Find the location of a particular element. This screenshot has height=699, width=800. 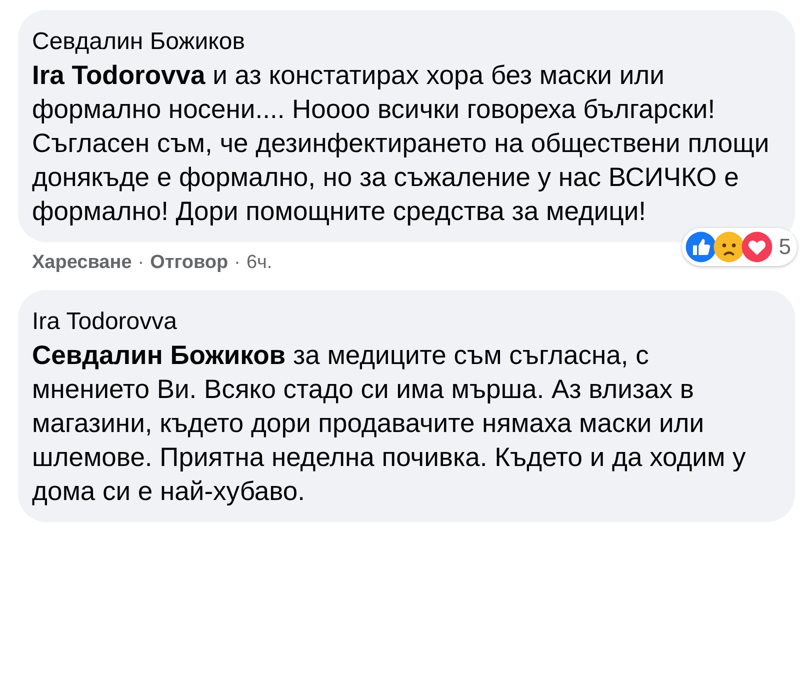

action-link: Харесване is located at coordinates (82, 263).